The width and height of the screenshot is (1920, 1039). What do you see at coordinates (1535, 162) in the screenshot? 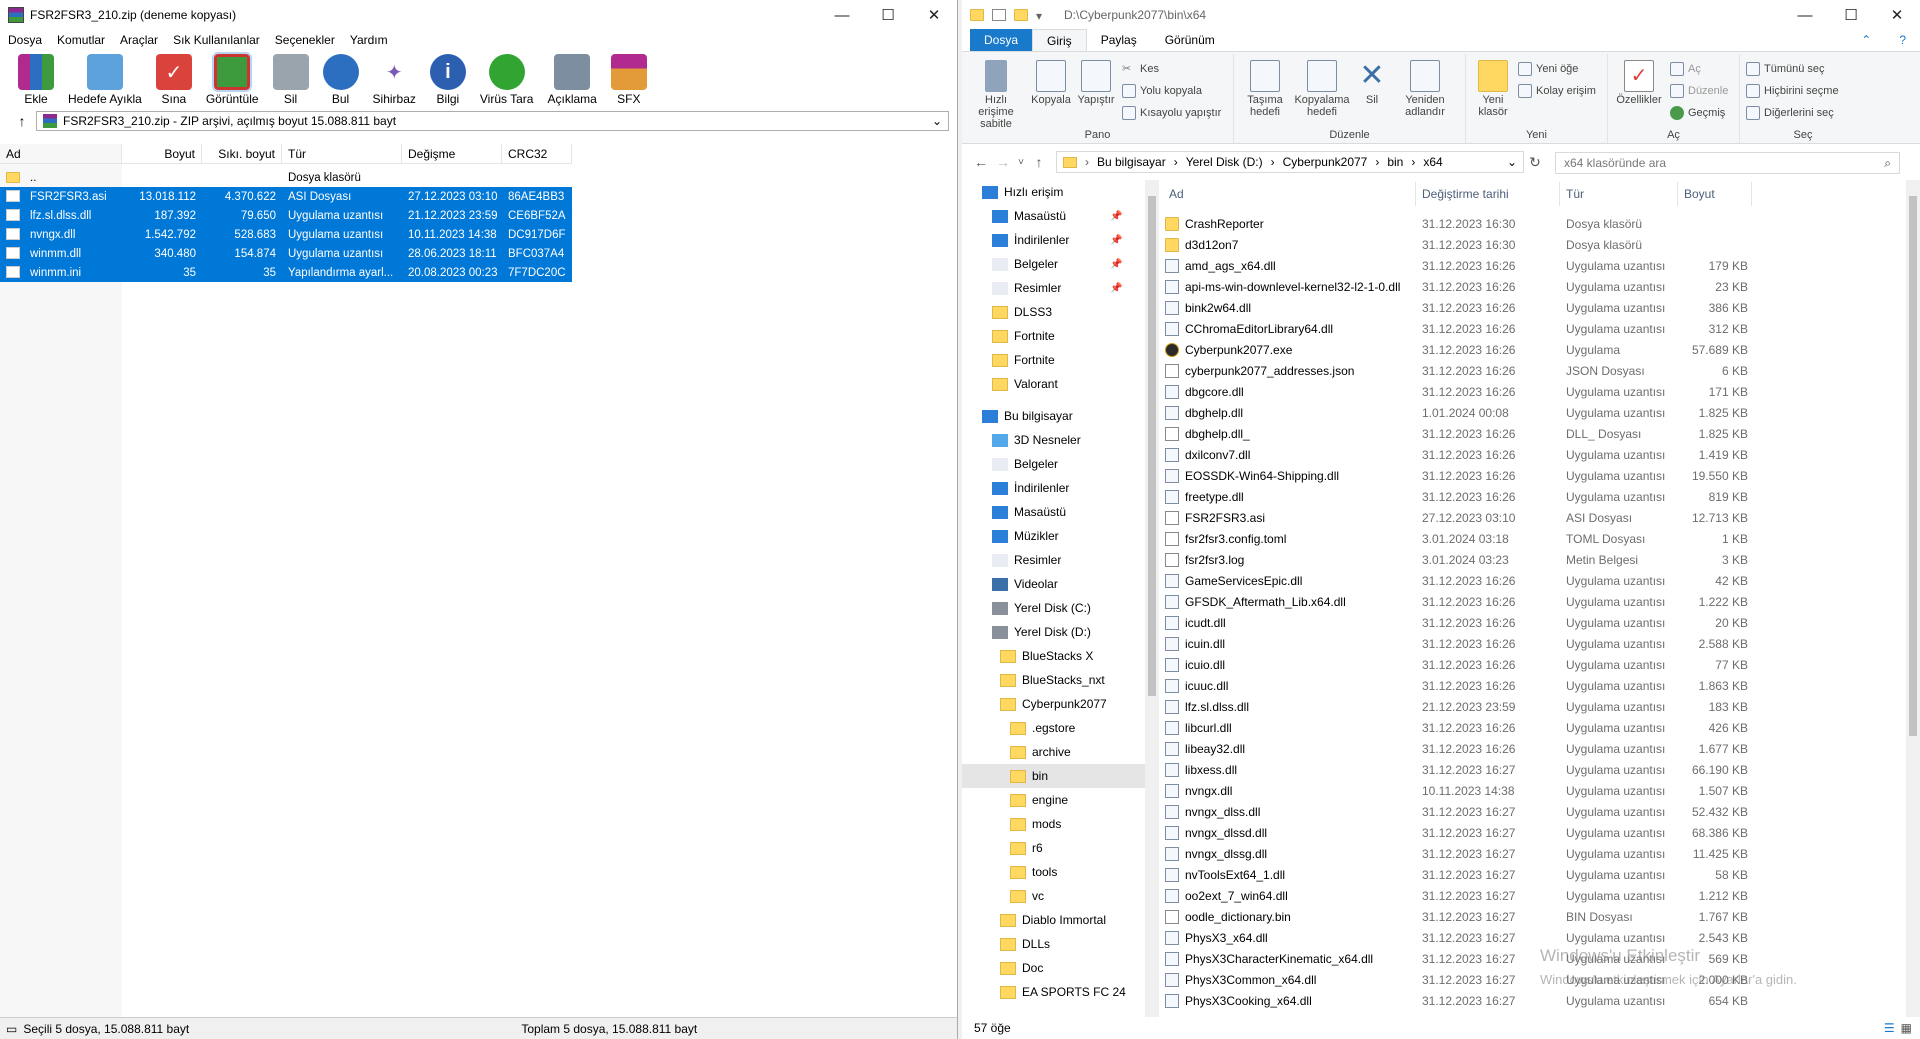
I see `refresh-icon: ↻` at bounding box center [1535, 162].